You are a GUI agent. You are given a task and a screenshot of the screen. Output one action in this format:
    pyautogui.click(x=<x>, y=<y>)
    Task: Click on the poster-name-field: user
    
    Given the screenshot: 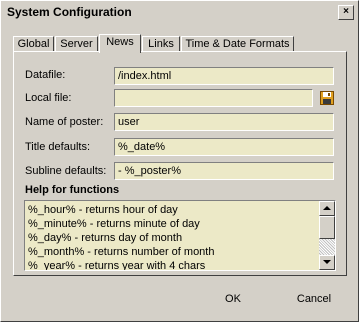 What is the action you would take?
    pyautogui.click(x=224, y=122)
    